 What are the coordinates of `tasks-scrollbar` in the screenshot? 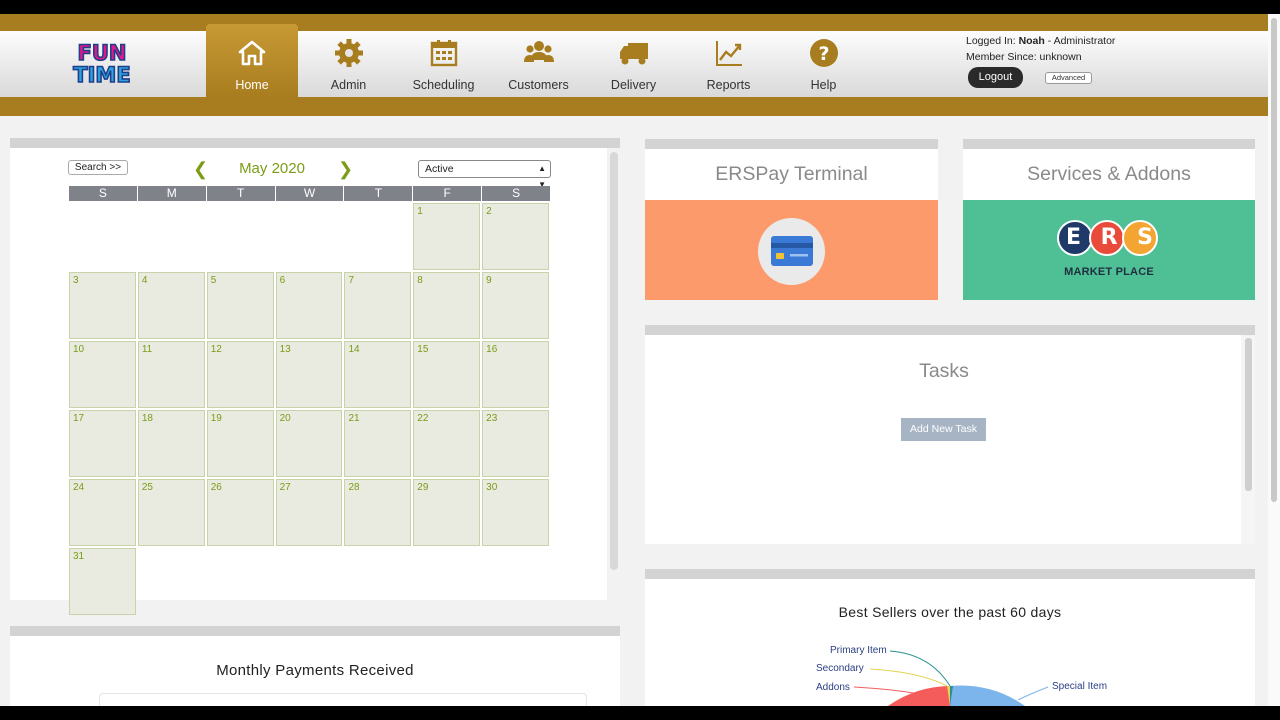 It's located at (1248, 414).